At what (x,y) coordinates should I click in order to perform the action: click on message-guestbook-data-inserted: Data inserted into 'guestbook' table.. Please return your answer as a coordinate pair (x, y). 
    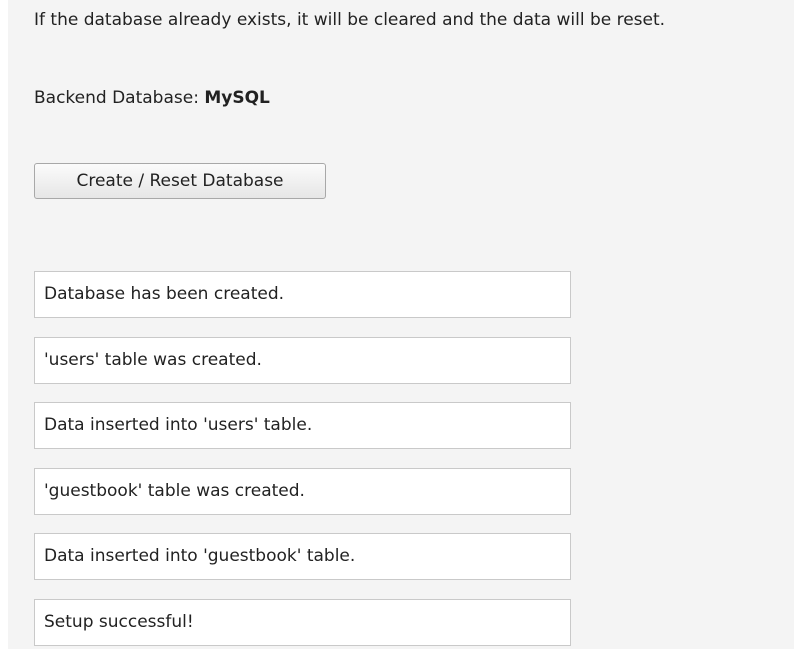
    Looking at the image, I should click on (302, 556).